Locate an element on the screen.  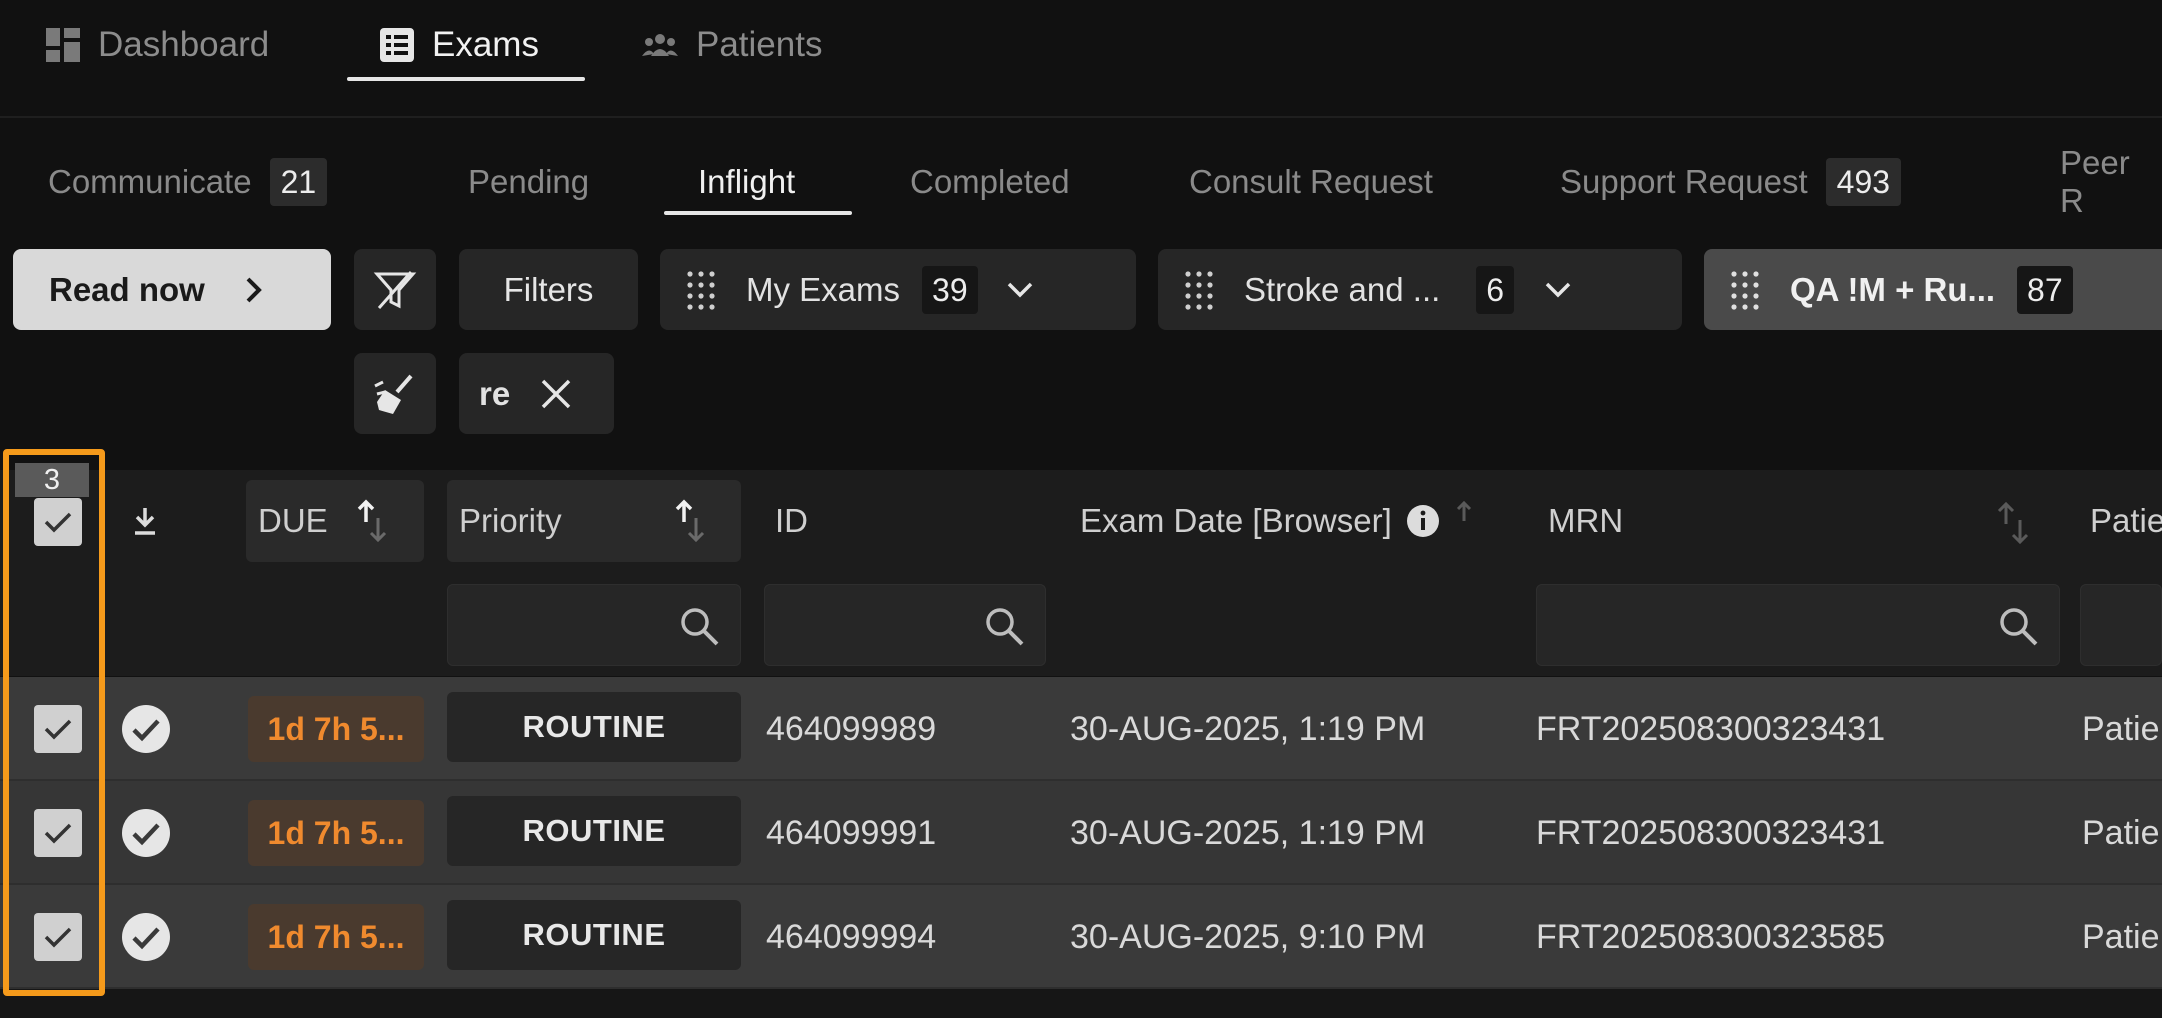
saved-filter-chip-my-exams: My Exams 39 is located at coordinates (898, 289).